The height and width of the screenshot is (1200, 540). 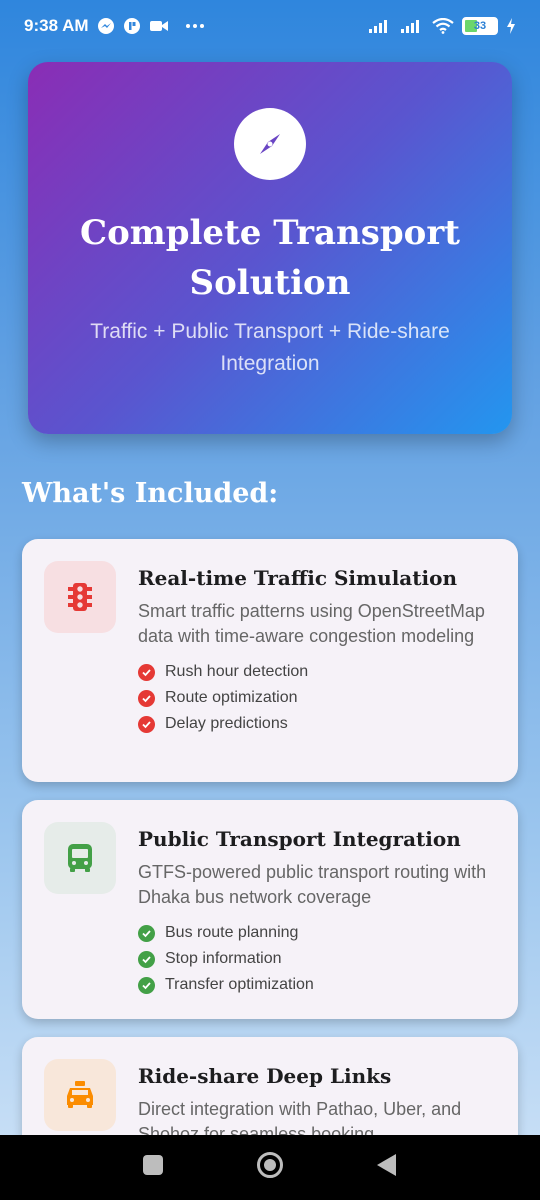 What do you see at coordinates (150, 493) in the screenshot?
I see `section-title: What's Included:` at bounding box center [150, 493].